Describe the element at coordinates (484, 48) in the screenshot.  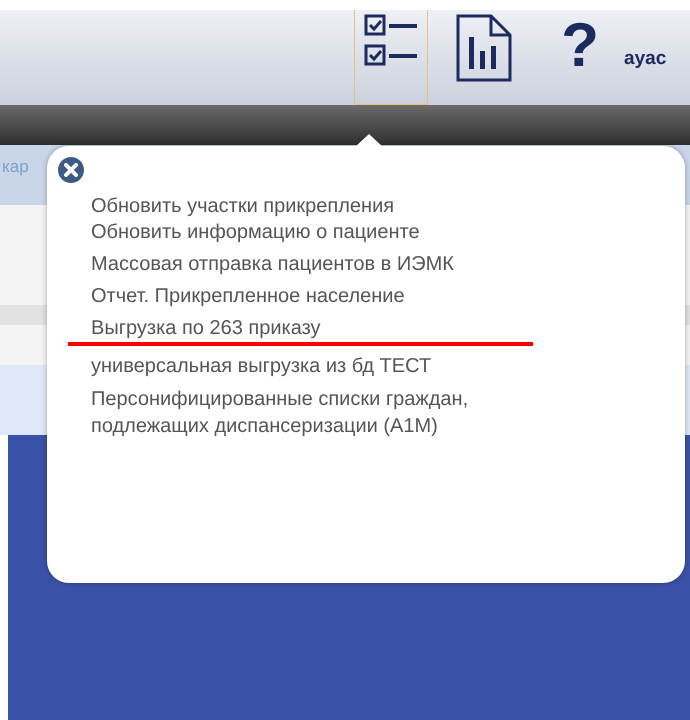
I see `report-icon` at that location.